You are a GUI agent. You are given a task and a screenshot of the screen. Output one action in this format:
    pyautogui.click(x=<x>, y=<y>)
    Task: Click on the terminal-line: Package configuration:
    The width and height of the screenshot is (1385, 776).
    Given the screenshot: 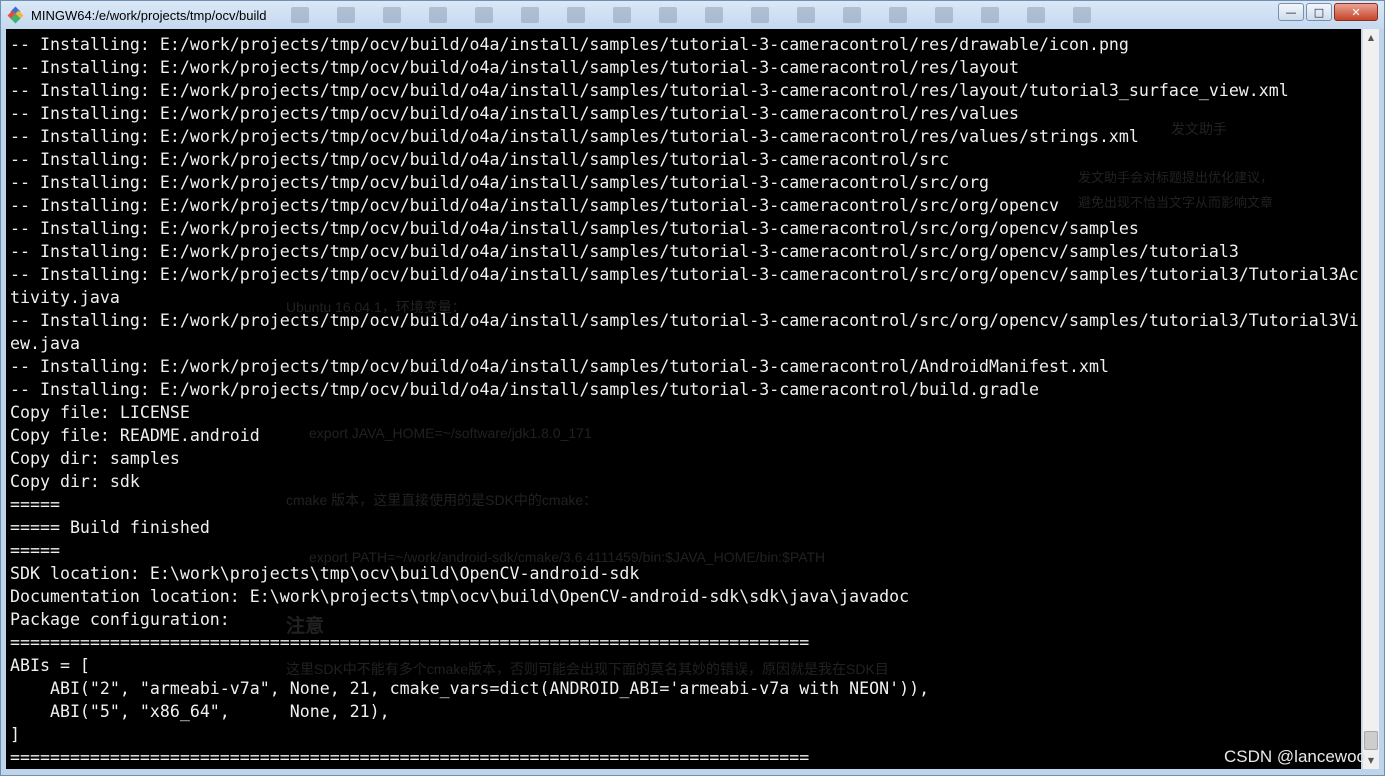 What is the action you would take?
    pyautogui.click(x=120, y=619)
    